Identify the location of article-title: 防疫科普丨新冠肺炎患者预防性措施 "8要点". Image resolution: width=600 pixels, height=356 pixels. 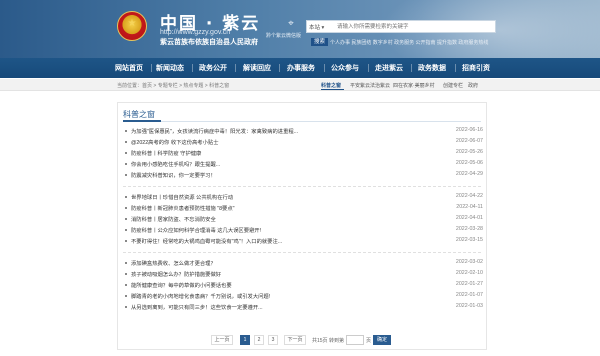
(183, 208).